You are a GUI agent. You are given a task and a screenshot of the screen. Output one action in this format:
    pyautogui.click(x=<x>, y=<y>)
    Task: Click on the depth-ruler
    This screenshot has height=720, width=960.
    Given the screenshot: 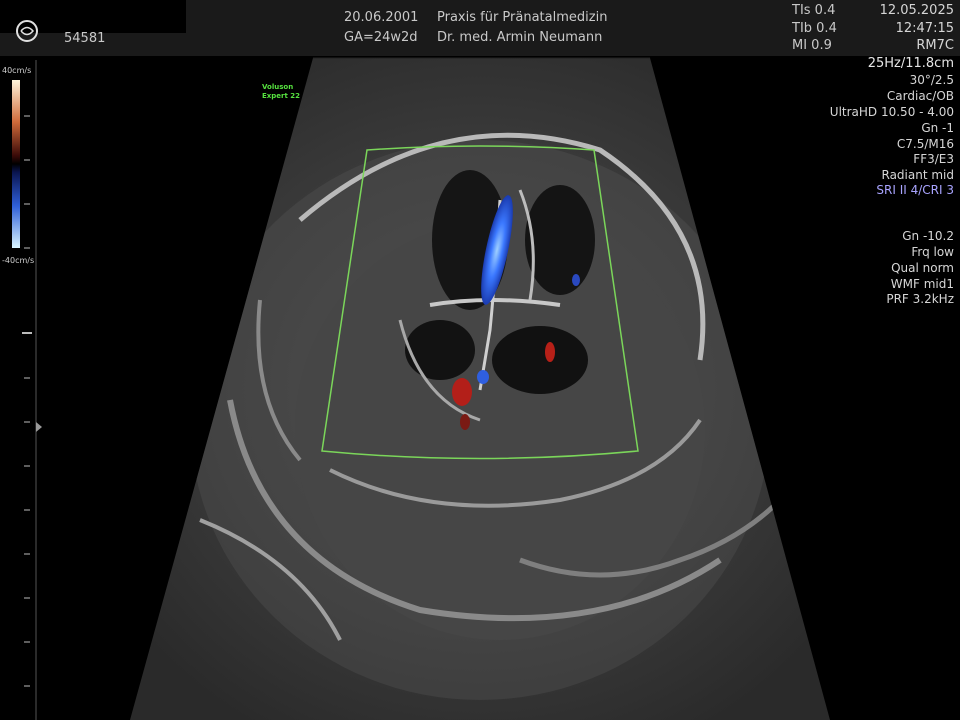 What is the action you would take?
    pyautogui.click(x=27, y=401)
    